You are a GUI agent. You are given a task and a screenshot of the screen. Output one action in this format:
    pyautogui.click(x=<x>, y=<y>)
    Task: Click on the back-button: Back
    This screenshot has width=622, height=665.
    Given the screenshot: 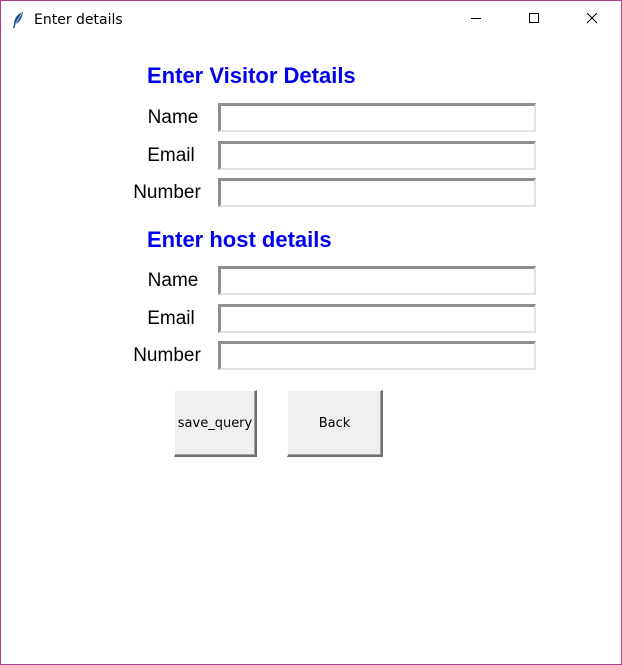 What is the action you would take?
    pyautogui.click(x=335, y=423)
    